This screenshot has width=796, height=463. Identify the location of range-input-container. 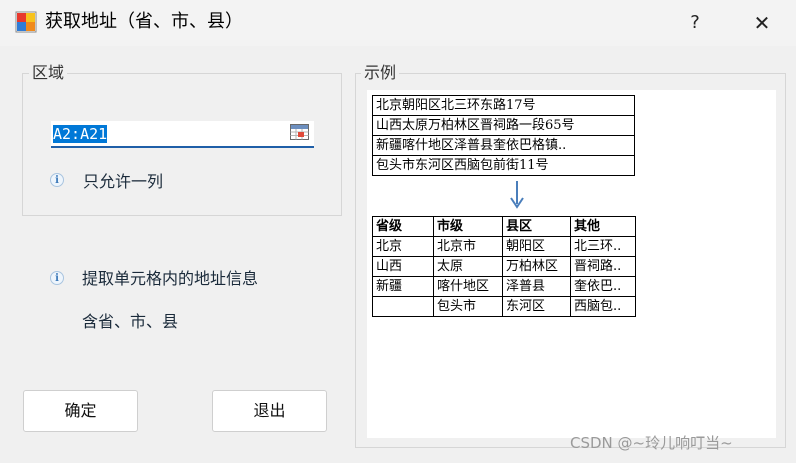
(182, 134).